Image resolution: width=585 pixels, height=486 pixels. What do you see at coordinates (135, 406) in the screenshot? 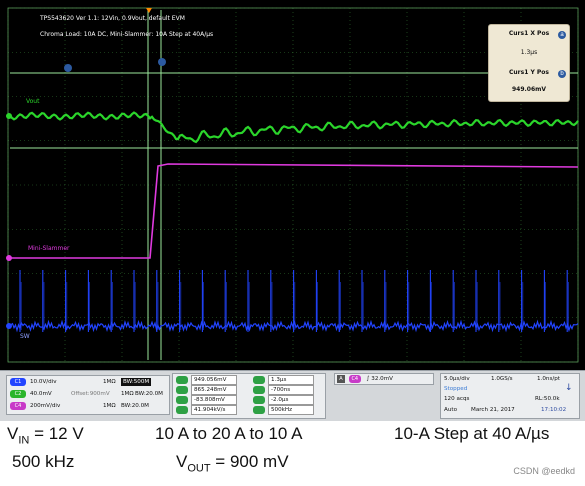
I see `channel-c4-bw: BW:20.0M` at bounding box center [135, 406].